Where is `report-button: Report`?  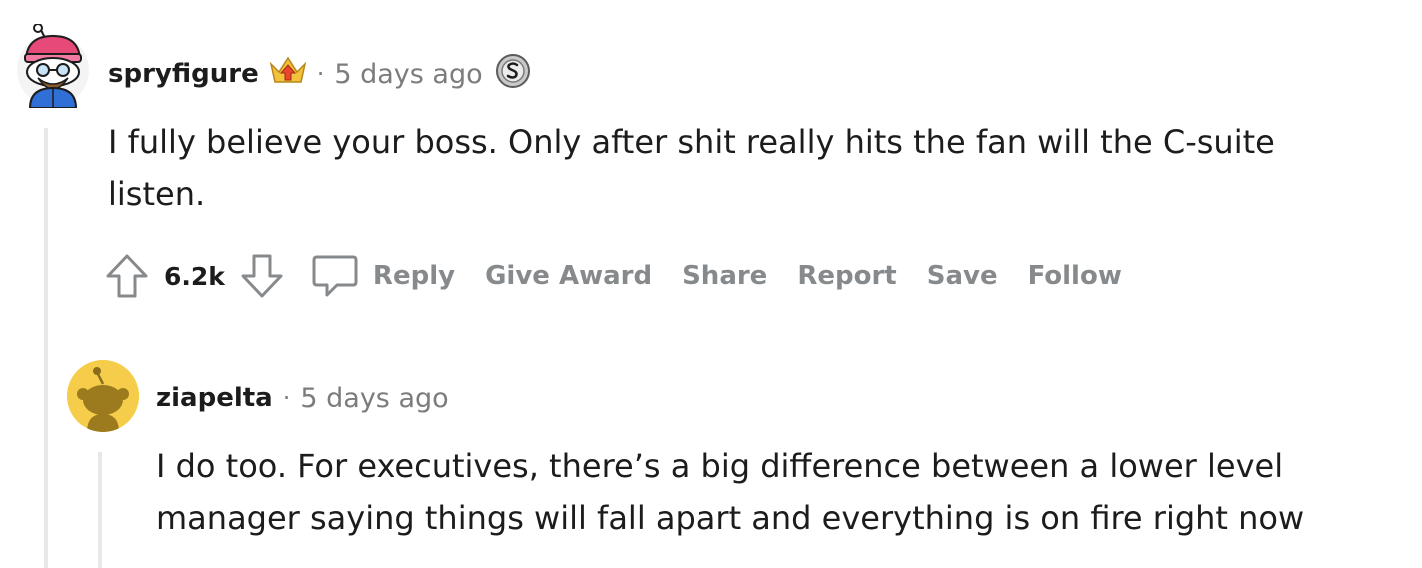 report-button: Report is located at coordinates (846, 276).